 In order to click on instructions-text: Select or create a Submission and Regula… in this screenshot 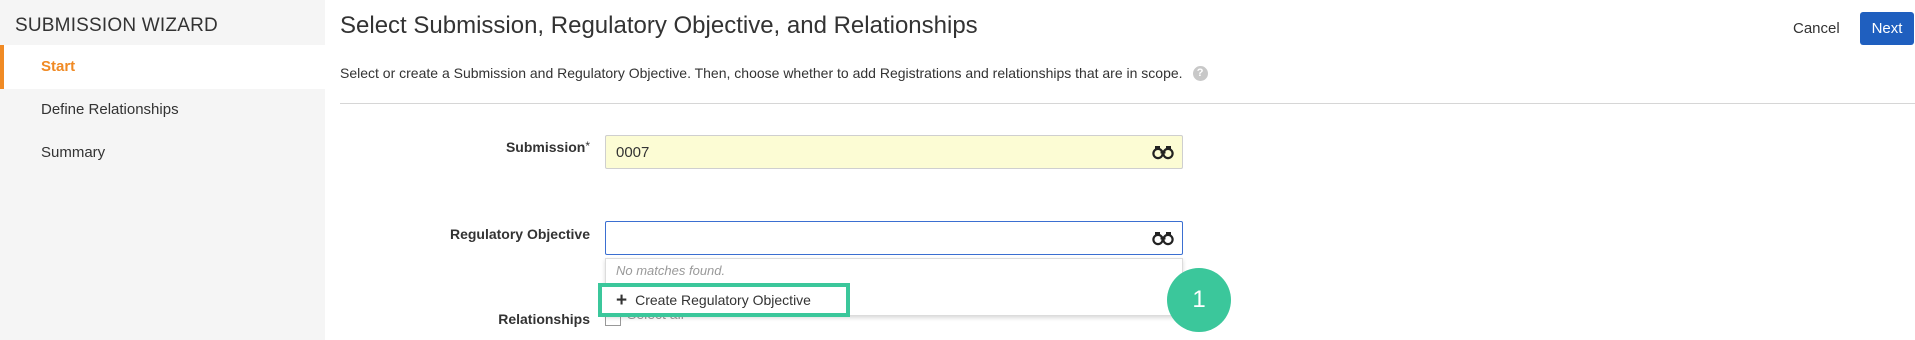, I will do `click(761, 73)`.